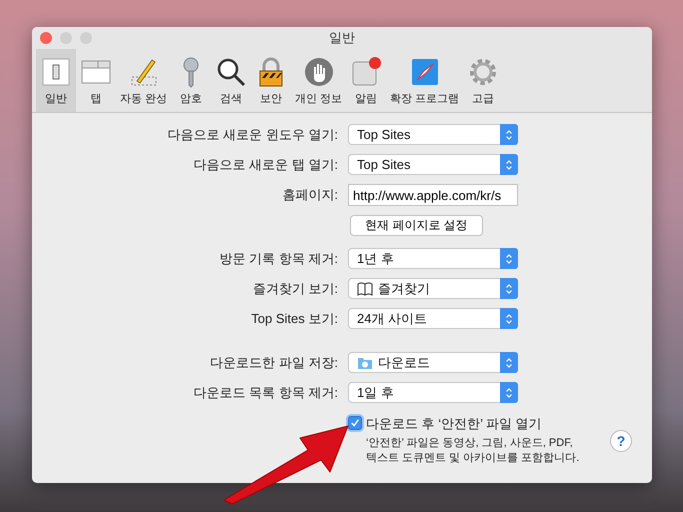  What do you see at coordinates (473, 458) in the screenshot?
I see `note-text: 텍스트 도큐멘트 및 아카이브를 포함합니다.` at bounding box center [473, 458].